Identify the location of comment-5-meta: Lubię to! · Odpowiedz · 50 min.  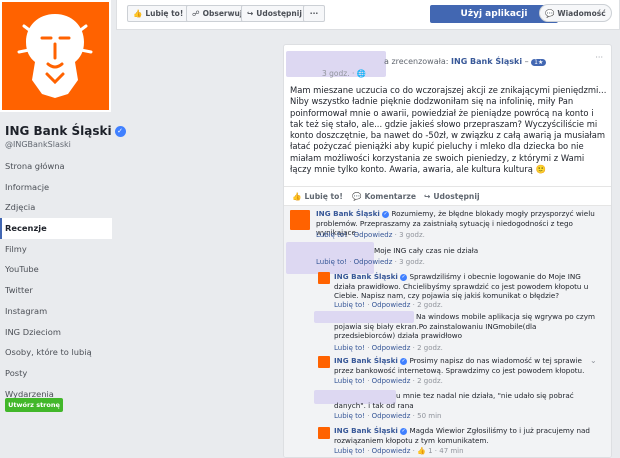
(388, 416).